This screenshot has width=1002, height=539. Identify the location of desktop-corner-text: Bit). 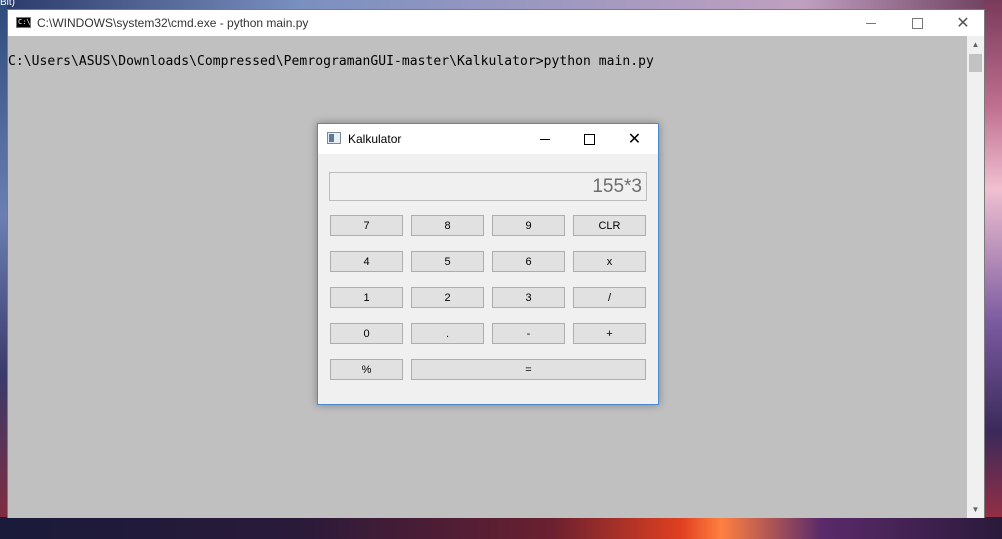
(7, 4).